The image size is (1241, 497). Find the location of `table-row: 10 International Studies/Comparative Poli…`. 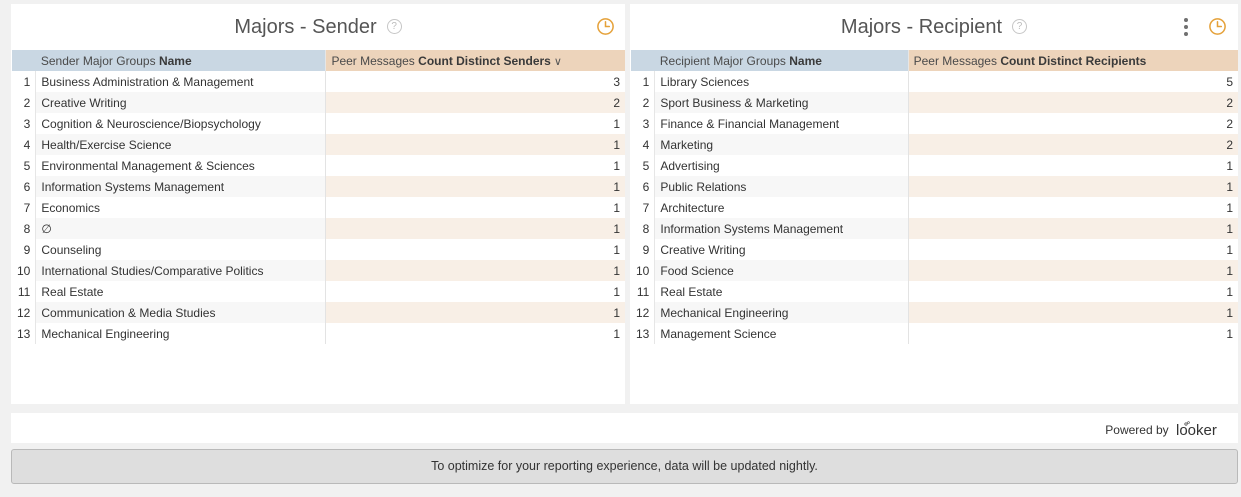

table-row: 10 International Studies/Comparative Poli… is located at coordinates (318, 270).